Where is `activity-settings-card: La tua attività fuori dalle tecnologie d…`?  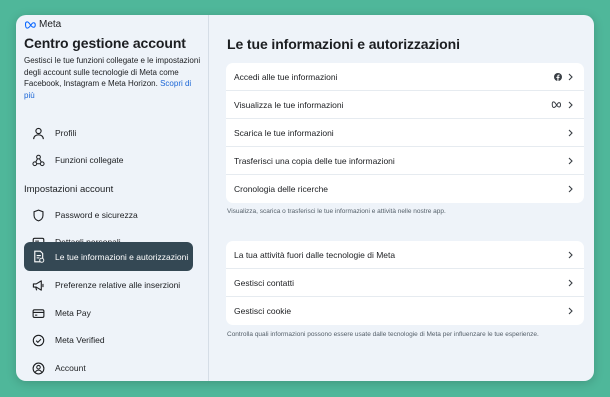
activity-settings-card: La tua attività fuori dalle tecnologie d… is located at coordinates (405, 283).